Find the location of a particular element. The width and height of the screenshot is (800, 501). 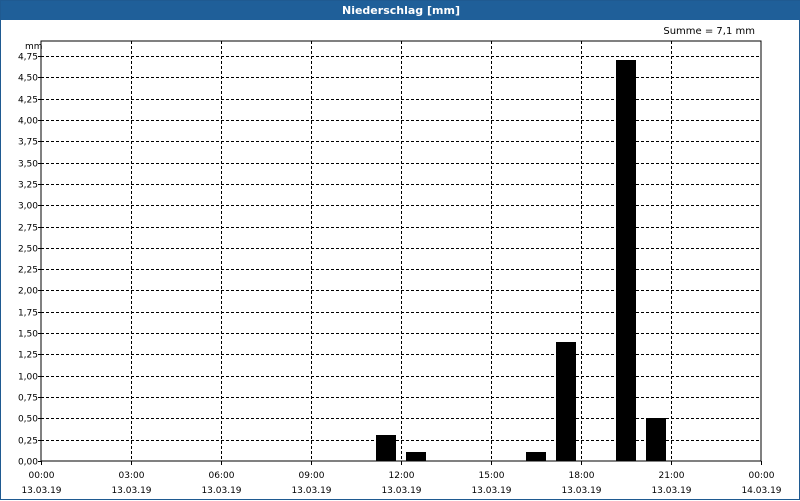

y-tick-label: 0,75 is located at coordinates (28, 399).